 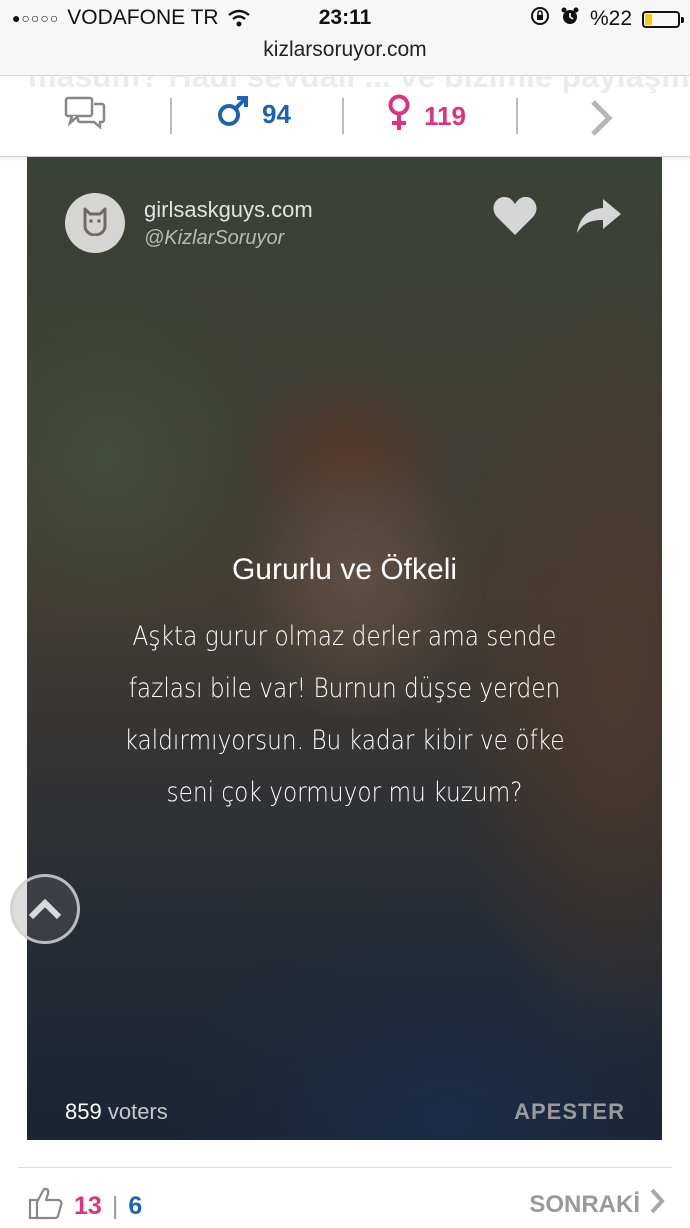 What do you see at coordinates (445, 116) in the screenshot?
I see `female-count: 119` at bounding box center [445, 116].